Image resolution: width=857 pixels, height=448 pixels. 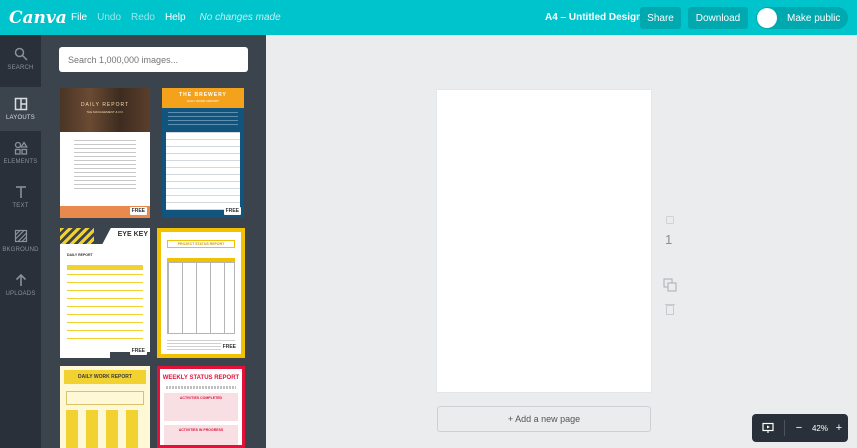 I want to click on template-daily-report: DAILY REPORT THE MANAGEMENT & CO. FREE, so click(x=105, y=153).